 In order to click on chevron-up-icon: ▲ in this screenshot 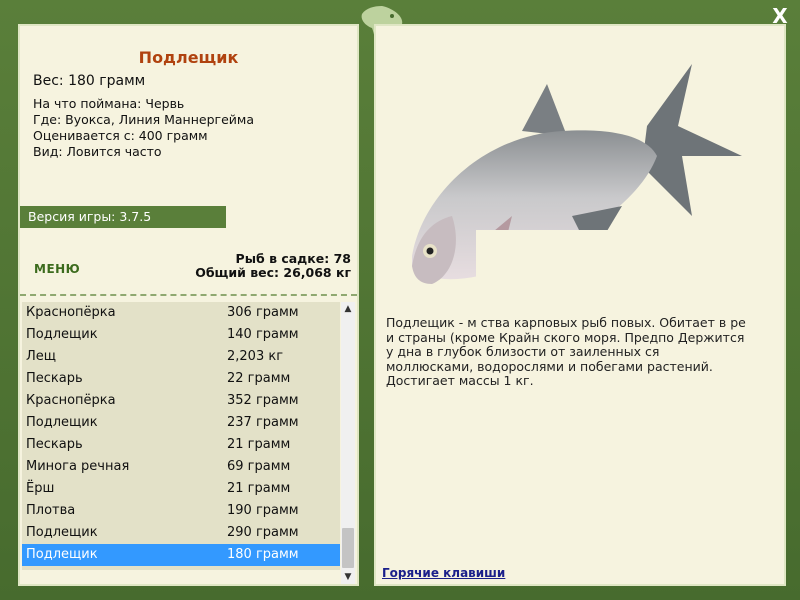, I will do `click(348, 309)`.